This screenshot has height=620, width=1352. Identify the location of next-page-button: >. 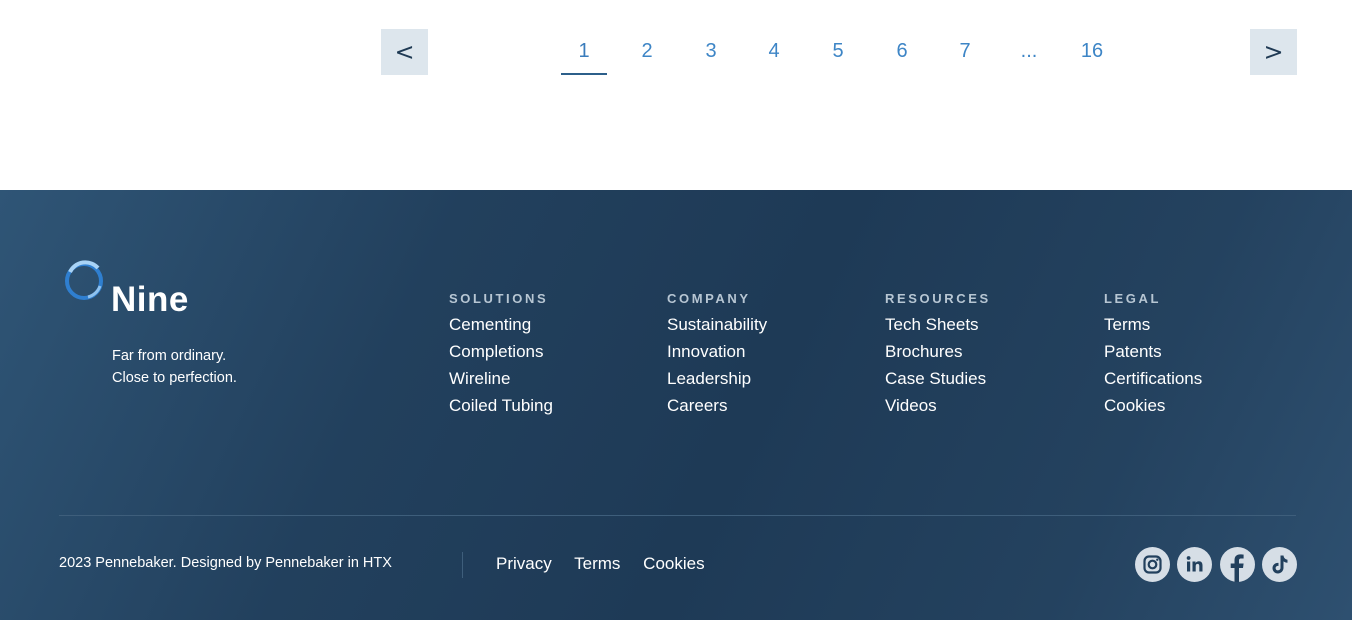
(1273, 52).